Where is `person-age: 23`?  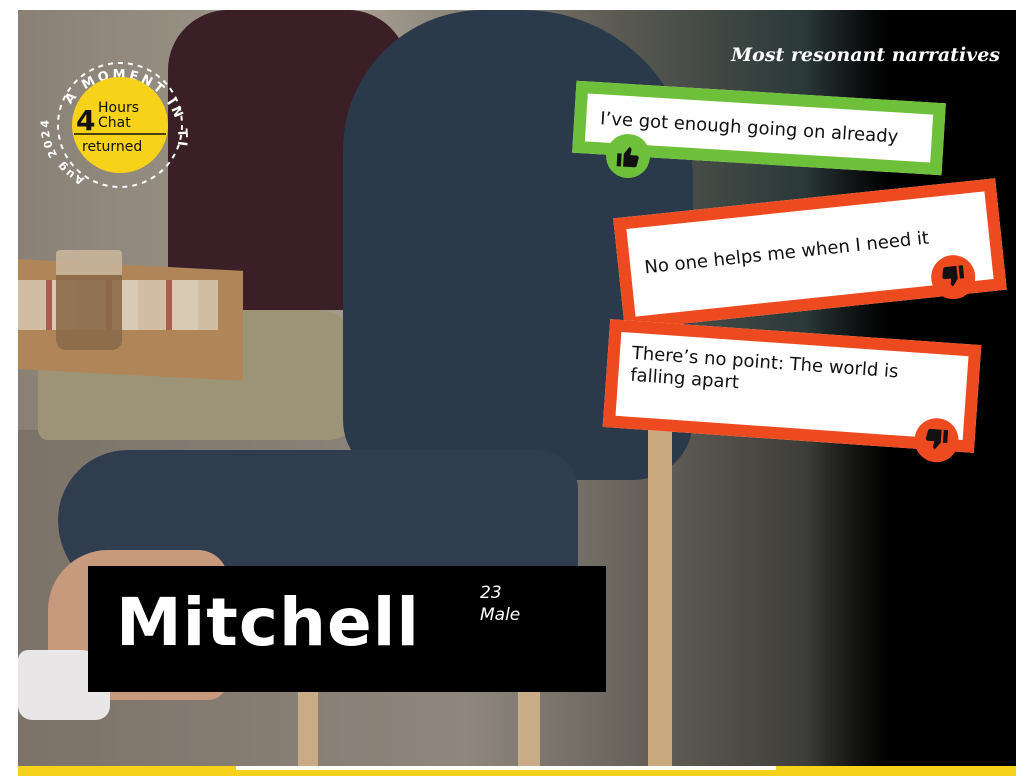 person-age: 23 is located at coordinates (491, 593).